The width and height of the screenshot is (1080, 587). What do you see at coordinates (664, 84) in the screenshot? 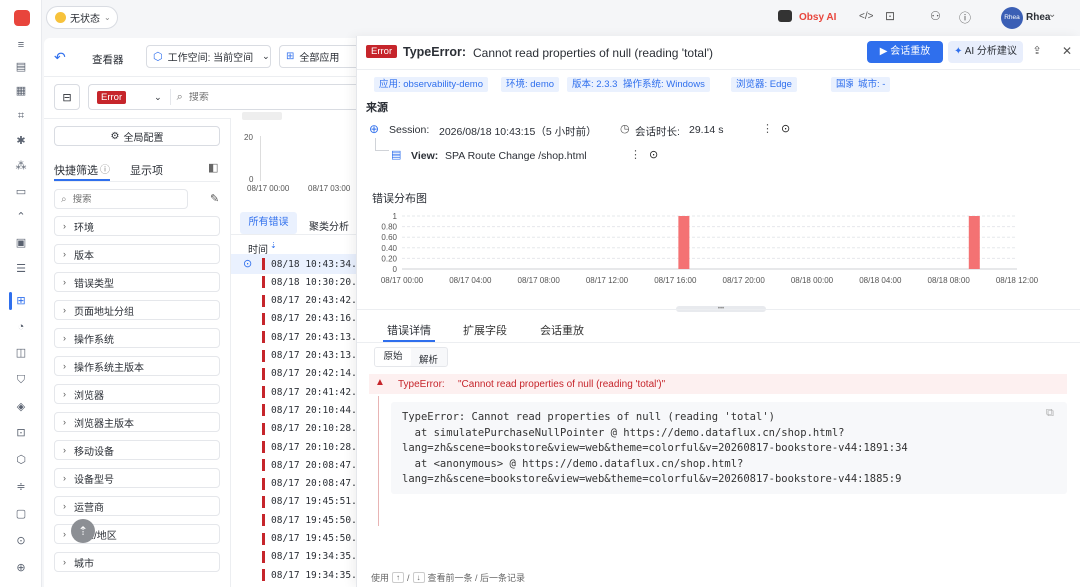
I see `attribute-tag: 操作系统: Windows` at bounding box center [664, 84].